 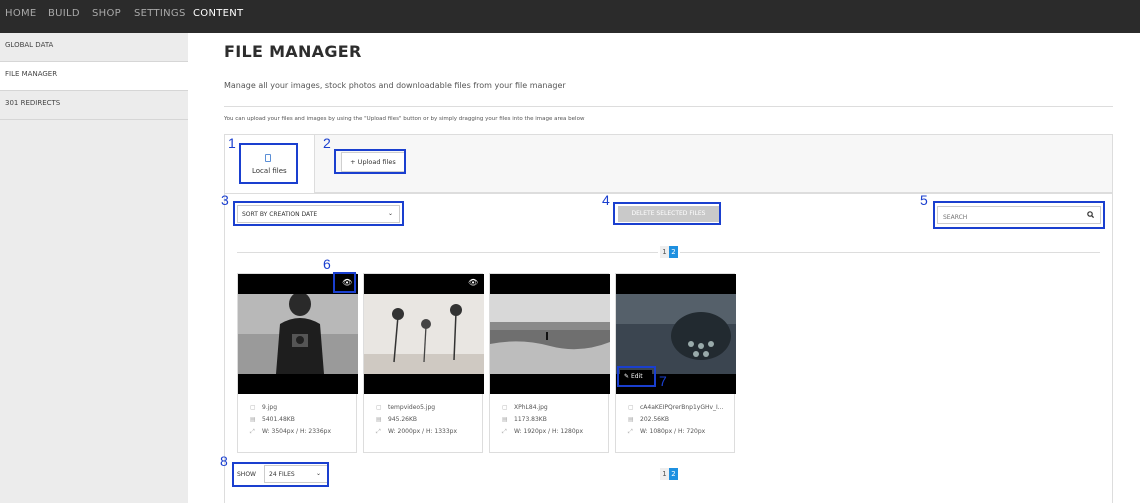 I want to click on file-dimensions: W: 1080px / H: 720px, so click(x=673, y=431).